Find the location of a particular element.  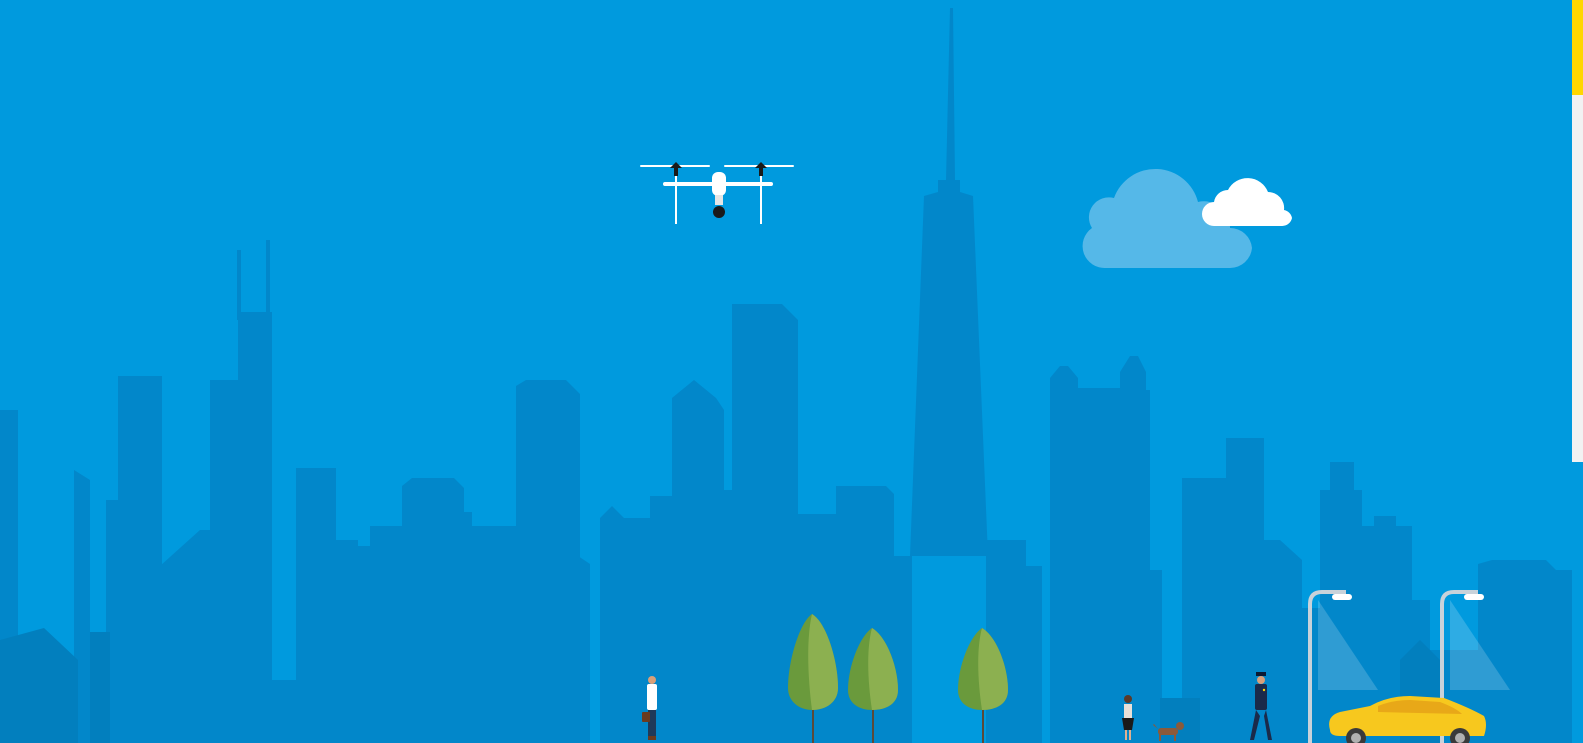

drone-icon is located at coordinates (717, 193).